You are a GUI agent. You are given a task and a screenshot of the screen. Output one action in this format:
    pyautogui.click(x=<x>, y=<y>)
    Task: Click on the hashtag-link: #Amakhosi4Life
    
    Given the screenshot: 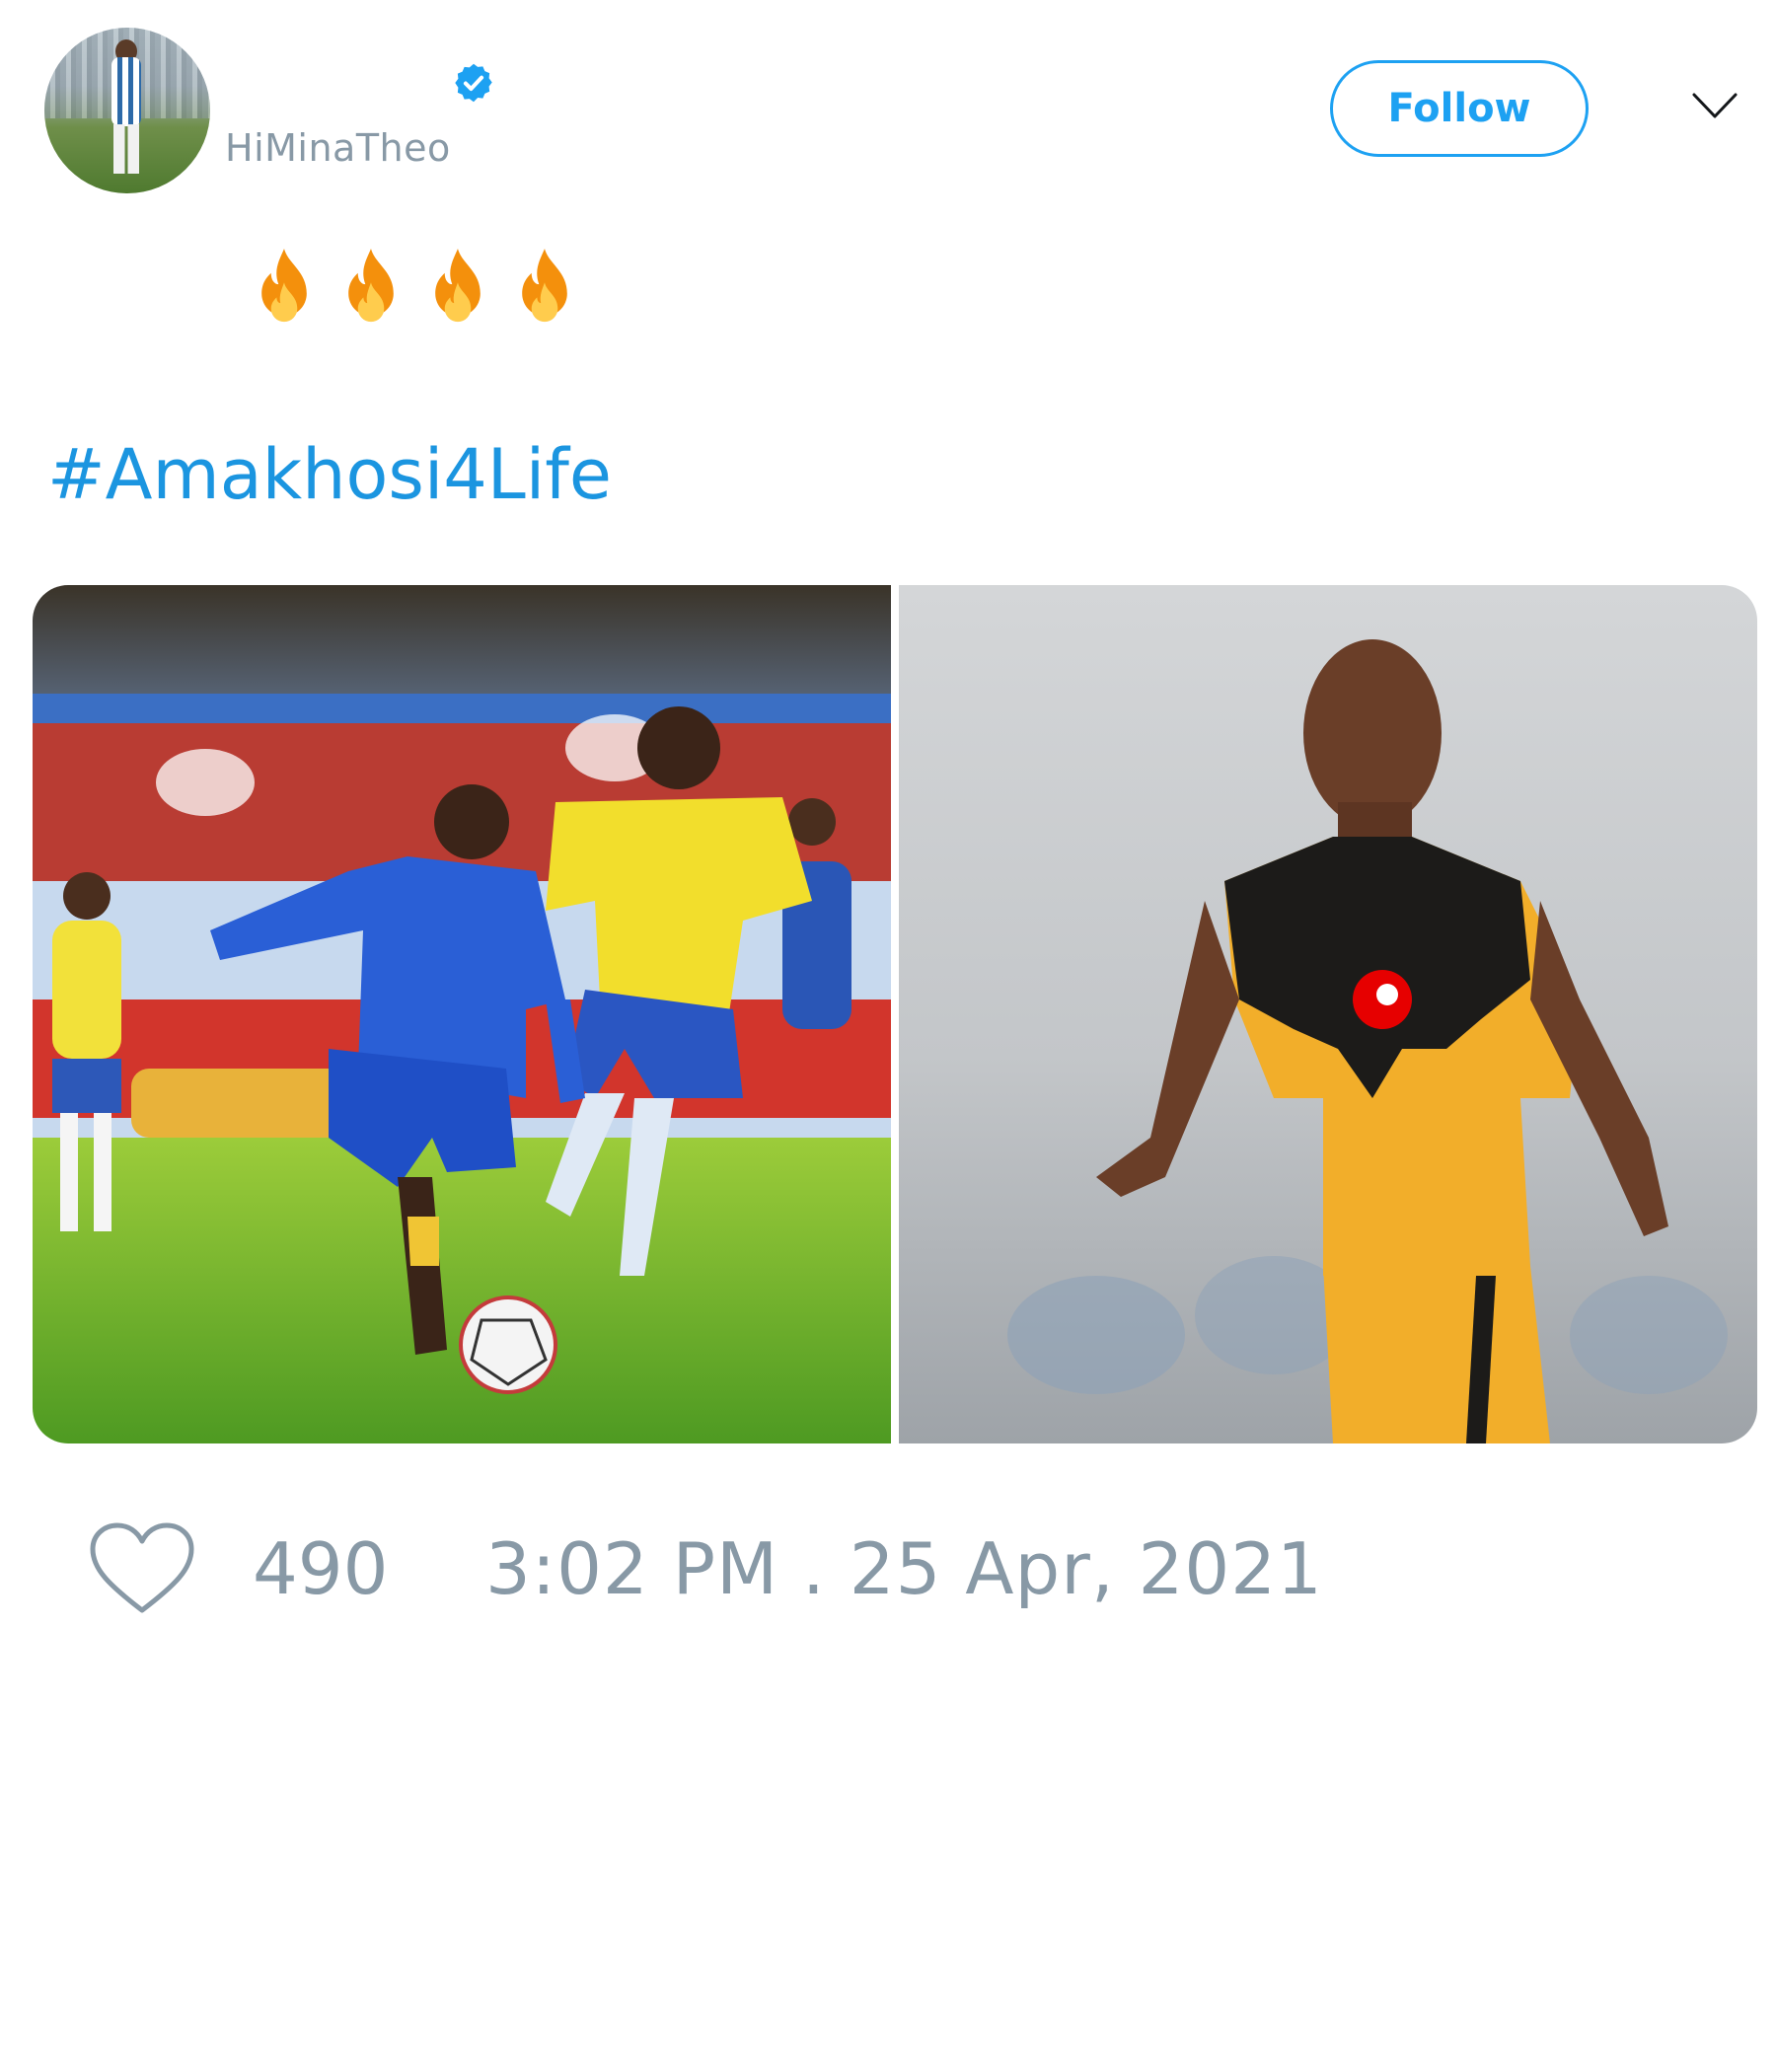 What is the action you would take?
    pyautogui.click(x=329, y=475)
    